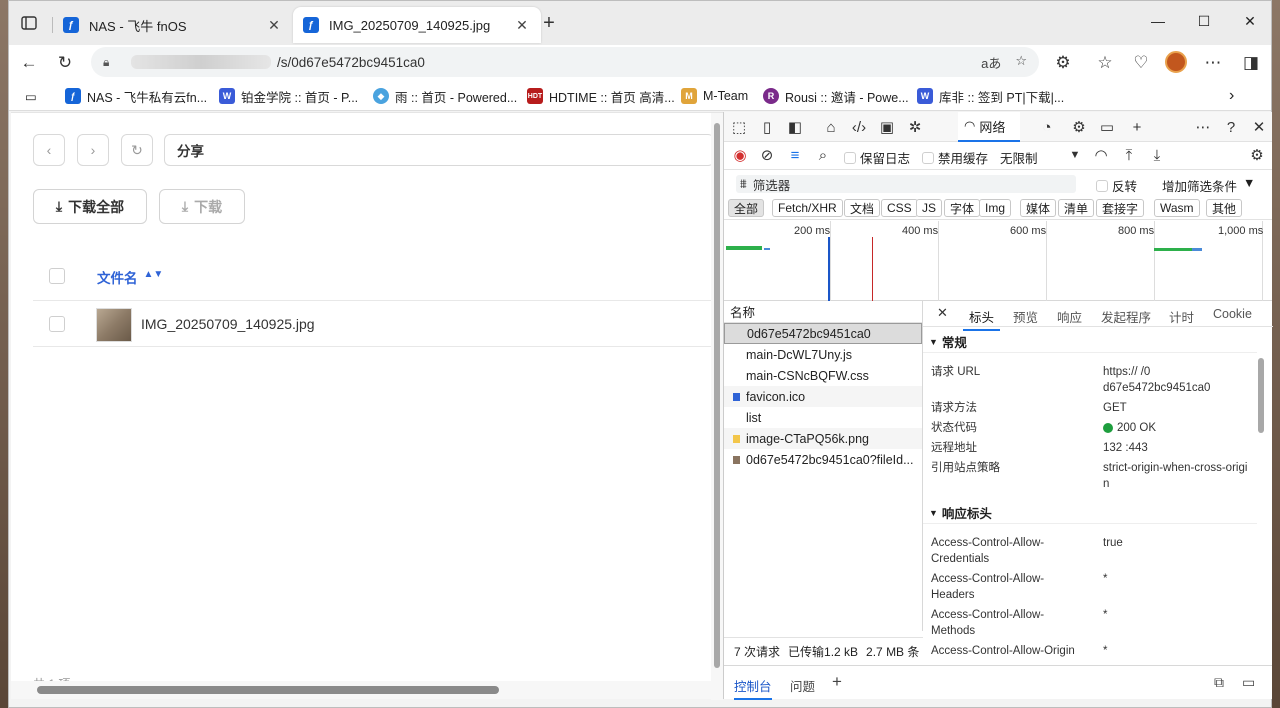 This screenshot has height=708, width=1280. What do you see at coordinates (1129, 155) in the screenshot?
I see `import-har-icon: ⤒` at bounding box center [1129, 155].